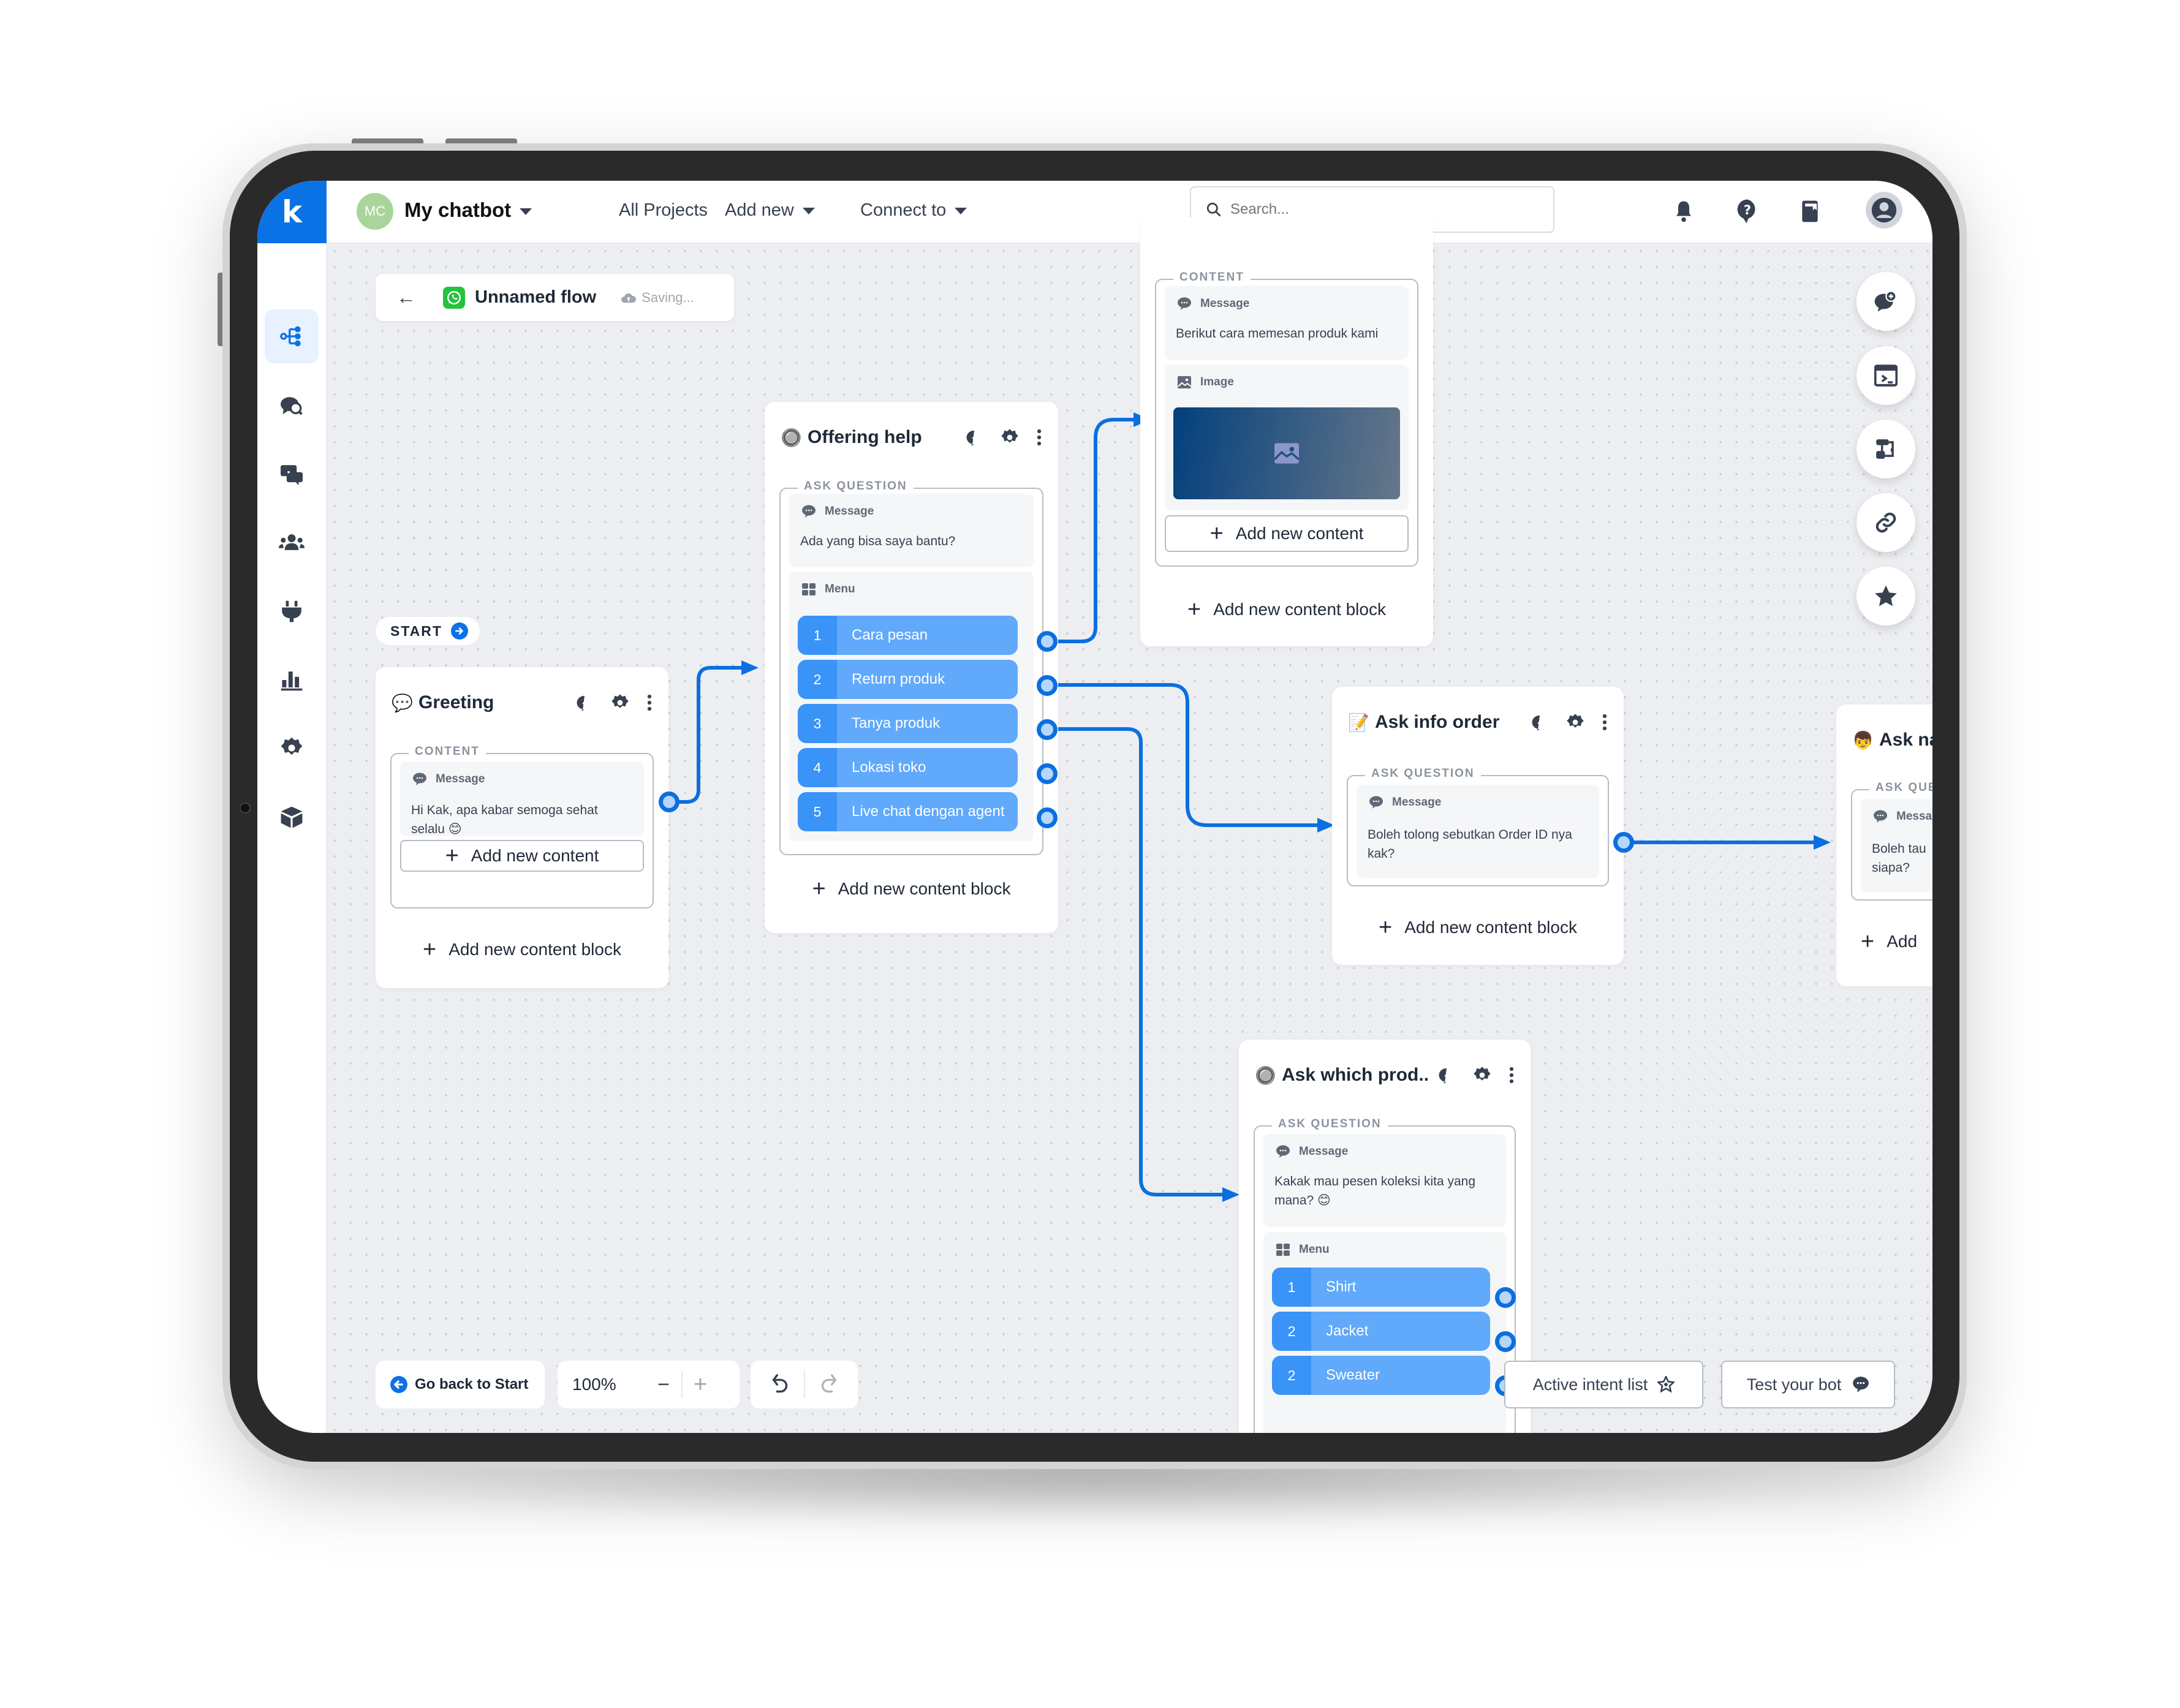 This screenshot has height=1708, width=2180. I want to click on sidebar-item-chat-search, so click(292, 406).